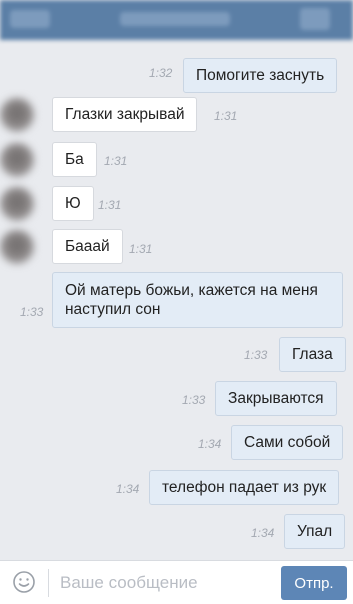 The image size is (353, 604). What do you see at coordinates (244, 487) in the screenshot?
I see `outgoing-message: телефон падает из рук` at bounding box center [244, 487].